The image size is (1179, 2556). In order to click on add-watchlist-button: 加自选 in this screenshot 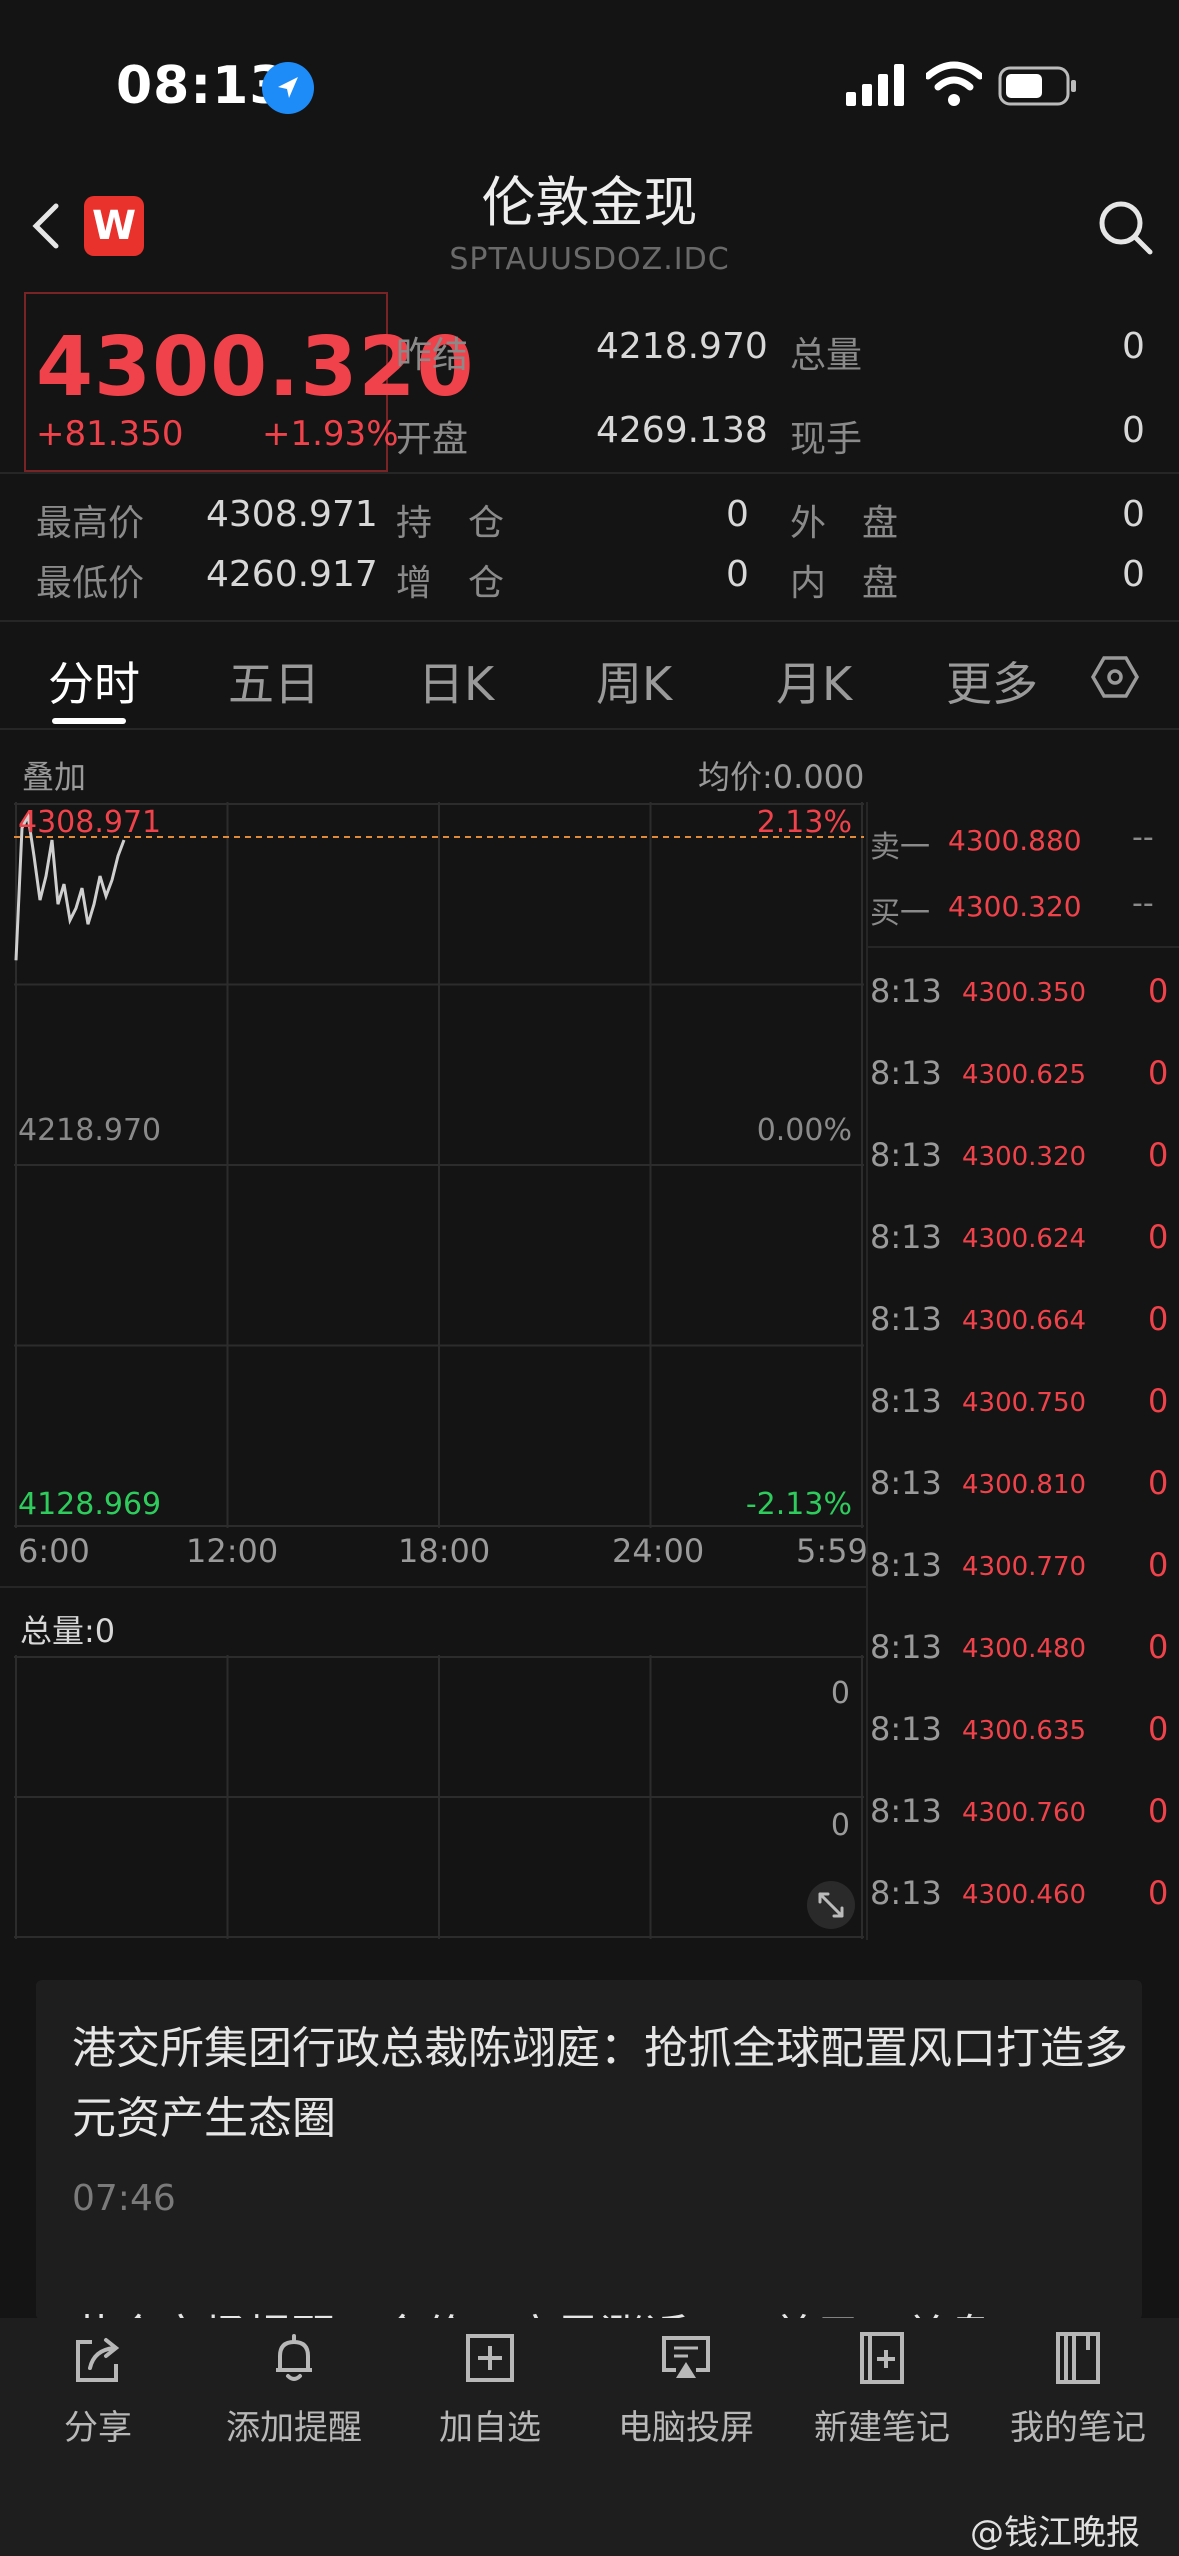, I will do `click(490, 2388)`.